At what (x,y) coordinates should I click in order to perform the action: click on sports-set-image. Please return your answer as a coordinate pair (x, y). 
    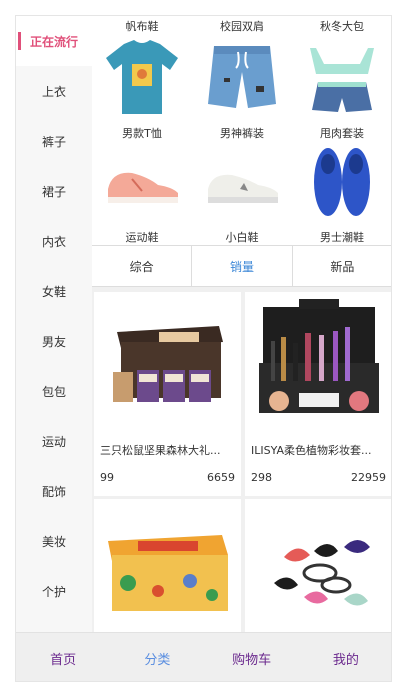
    Looking at the image, I should click on (341, 77).